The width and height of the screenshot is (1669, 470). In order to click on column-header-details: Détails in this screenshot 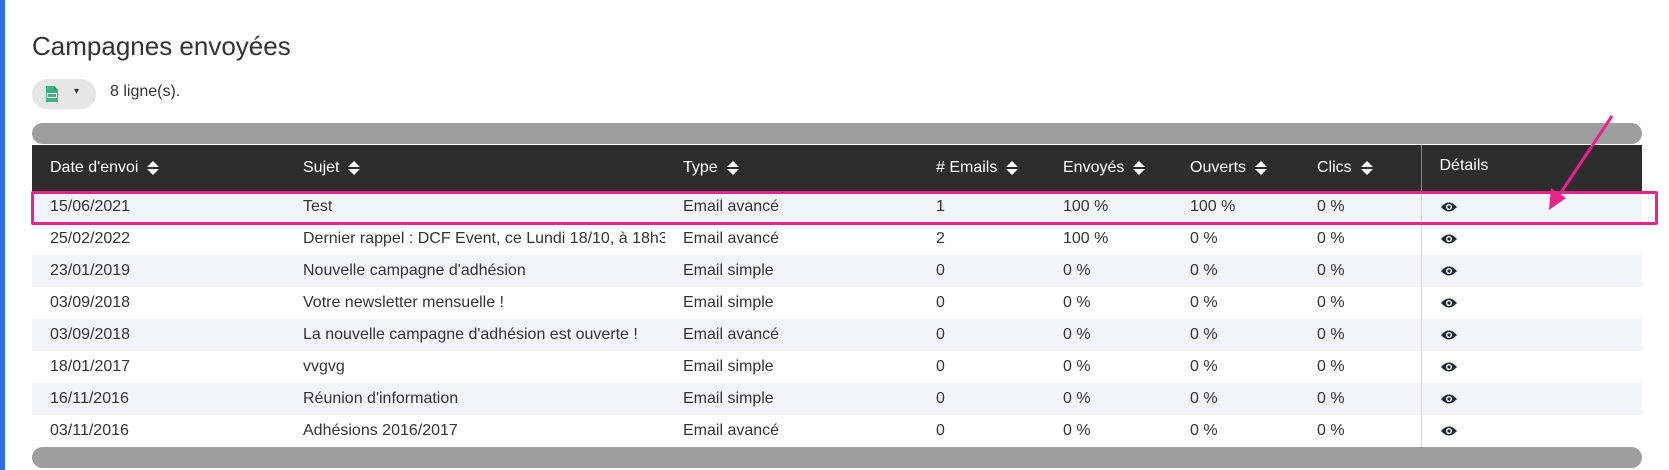, I will do `click(1531, 168)`.